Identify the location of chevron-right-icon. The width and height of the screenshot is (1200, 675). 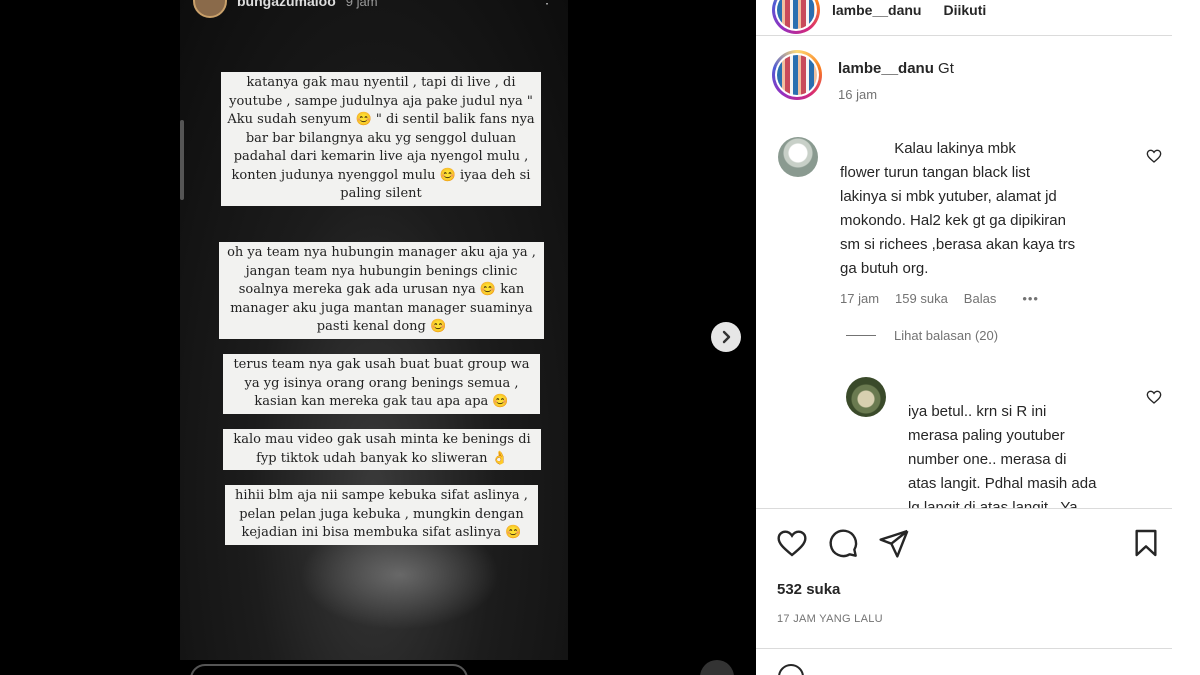
(726, 337).